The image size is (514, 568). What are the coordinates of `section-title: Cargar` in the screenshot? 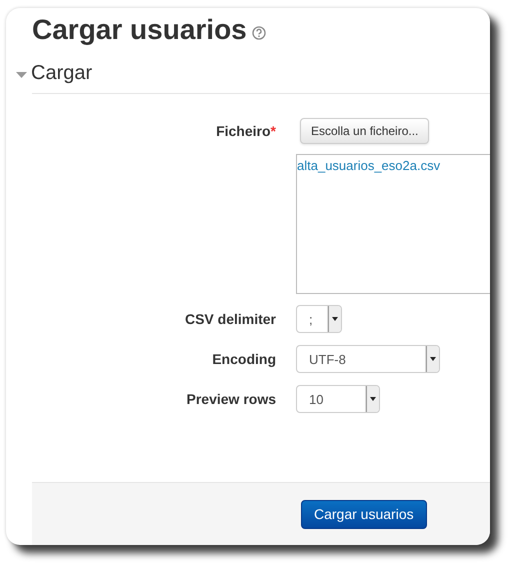 It's located at (61, 73).